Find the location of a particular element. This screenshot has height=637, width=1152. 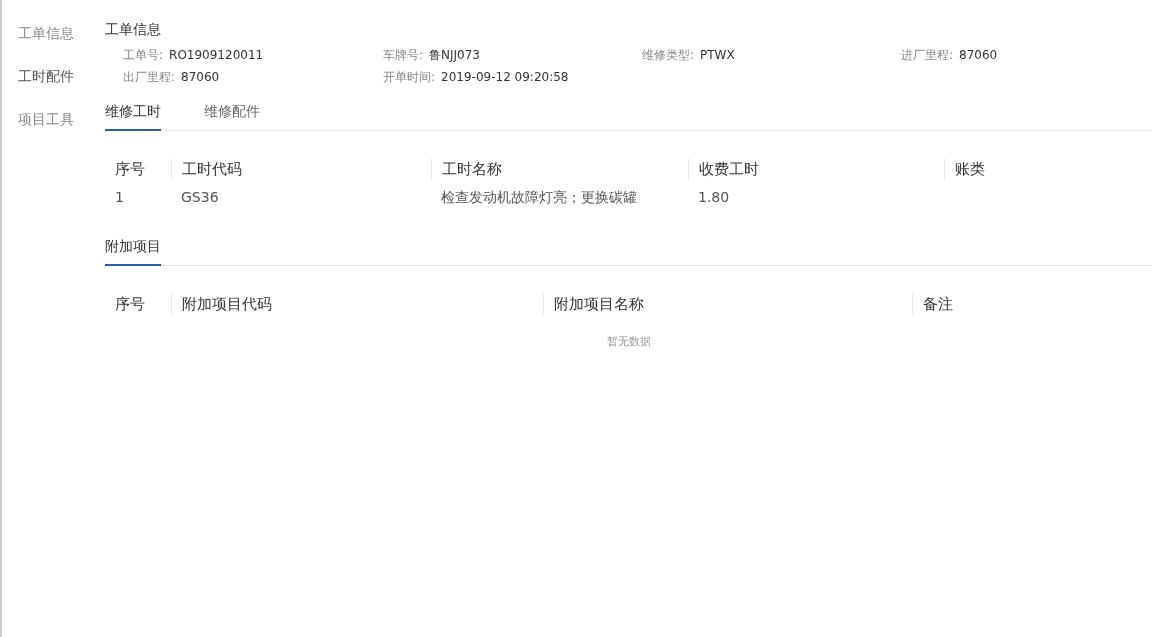

field-value: PTWX is located at coordinates (717, 55).